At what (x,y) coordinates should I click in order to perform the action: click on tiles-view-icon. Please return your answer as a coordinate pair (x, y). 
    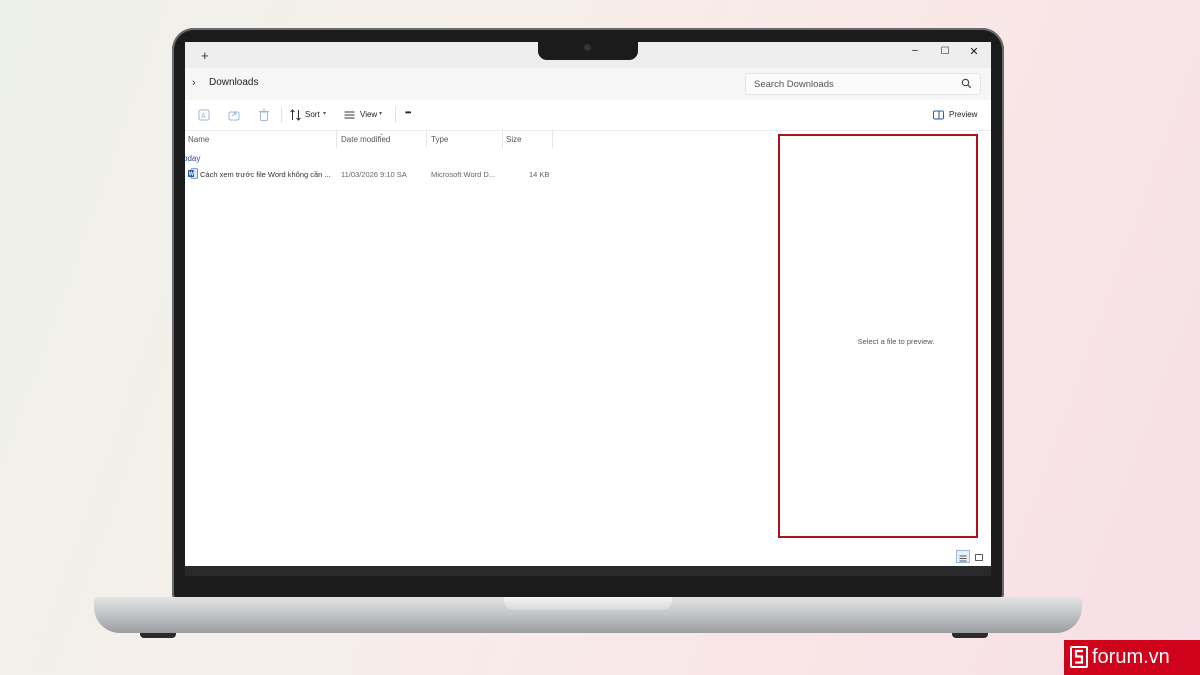
    Looking at the image, I should click on (979, 557).